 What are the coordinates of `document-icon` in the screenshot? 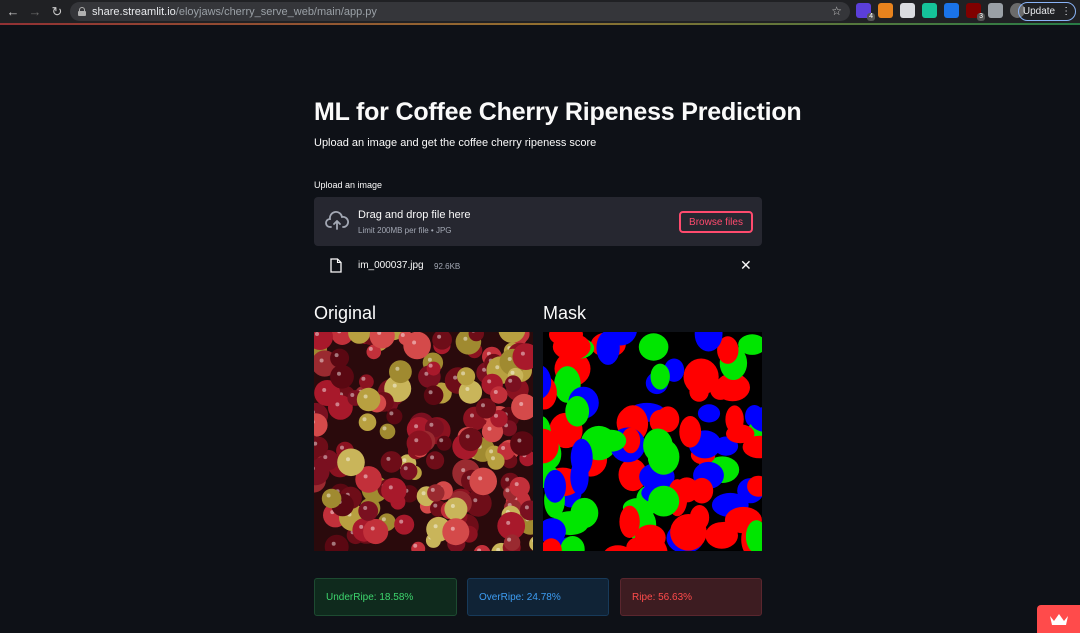 It's located at (907, 10).